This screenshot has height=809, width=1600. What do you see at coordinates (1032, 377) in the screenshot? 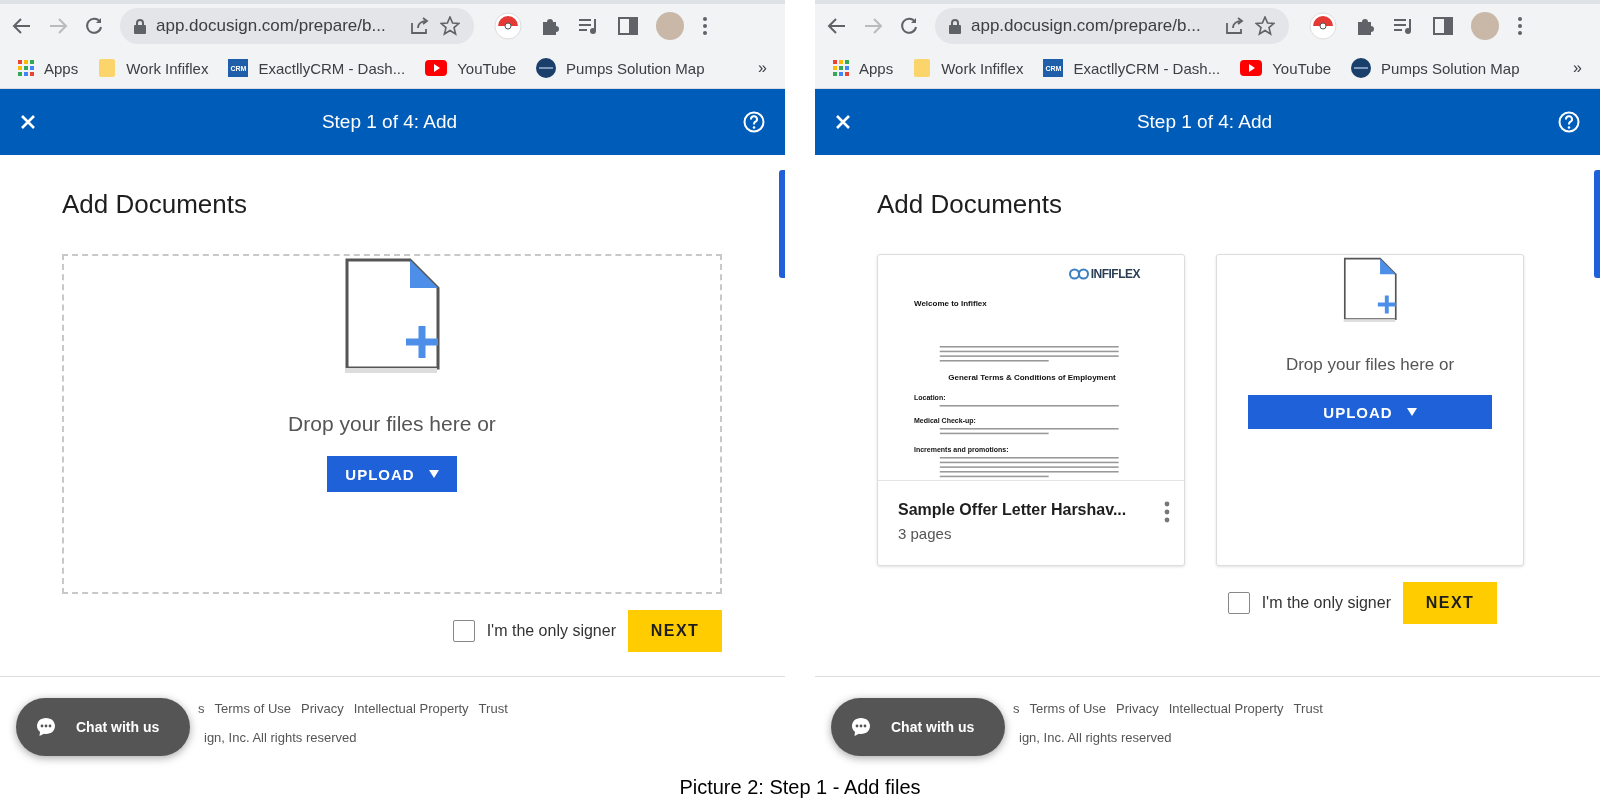
I see `preview-section-title: General Terms & Conditions of Employment` at bounding box center [1032, 377].